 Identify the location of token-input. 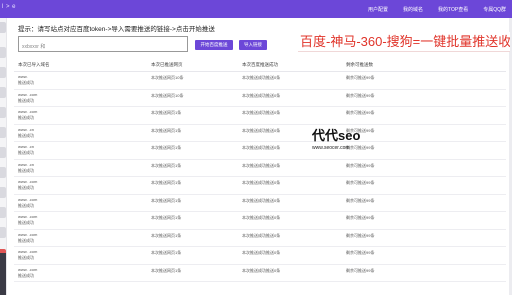
(103, 44).